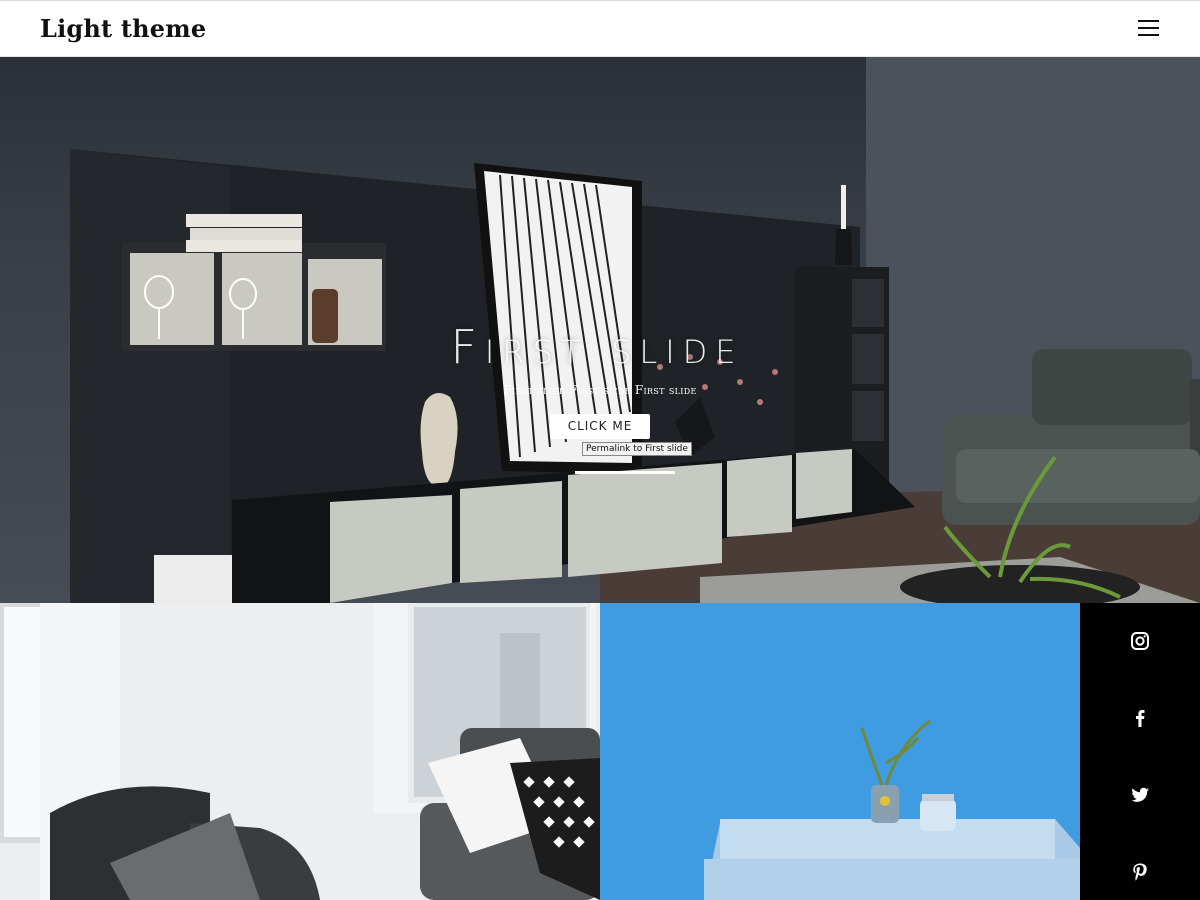 The height and width of the screenshot is (900, 1200). What do you see at coordinates (1149, 30) in the screenshot?
I see `hamburger-menu-icon` at bounding box center [1149, 30].